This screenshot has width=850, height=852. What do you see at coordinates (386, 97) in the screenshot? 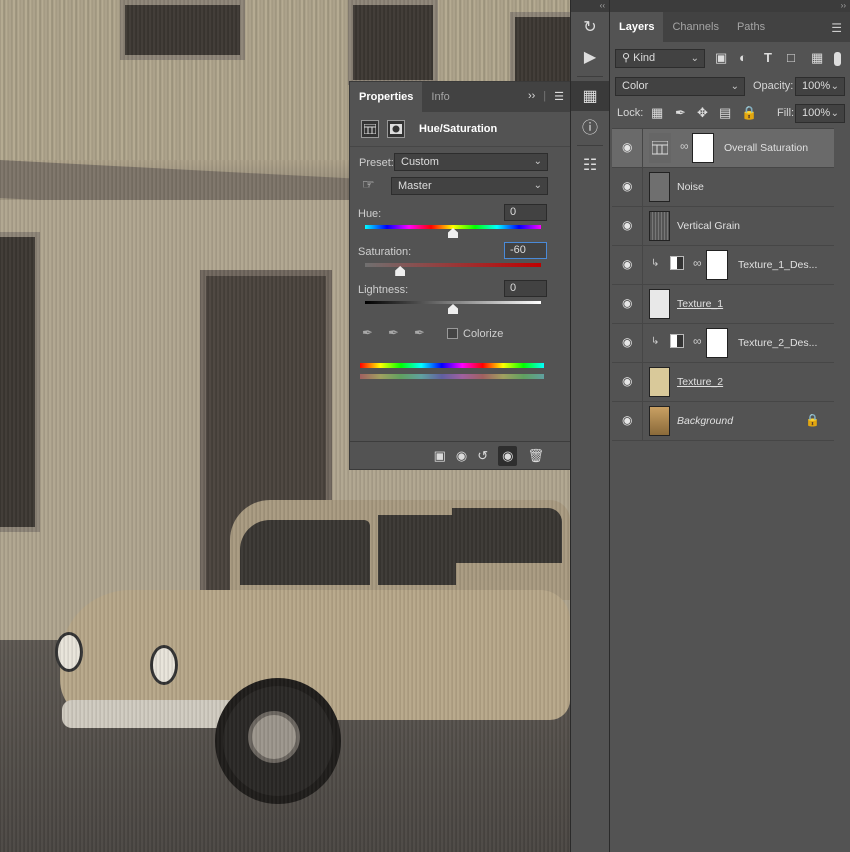
I see `tab-properties: Properties` at bounding box center [386, 97].